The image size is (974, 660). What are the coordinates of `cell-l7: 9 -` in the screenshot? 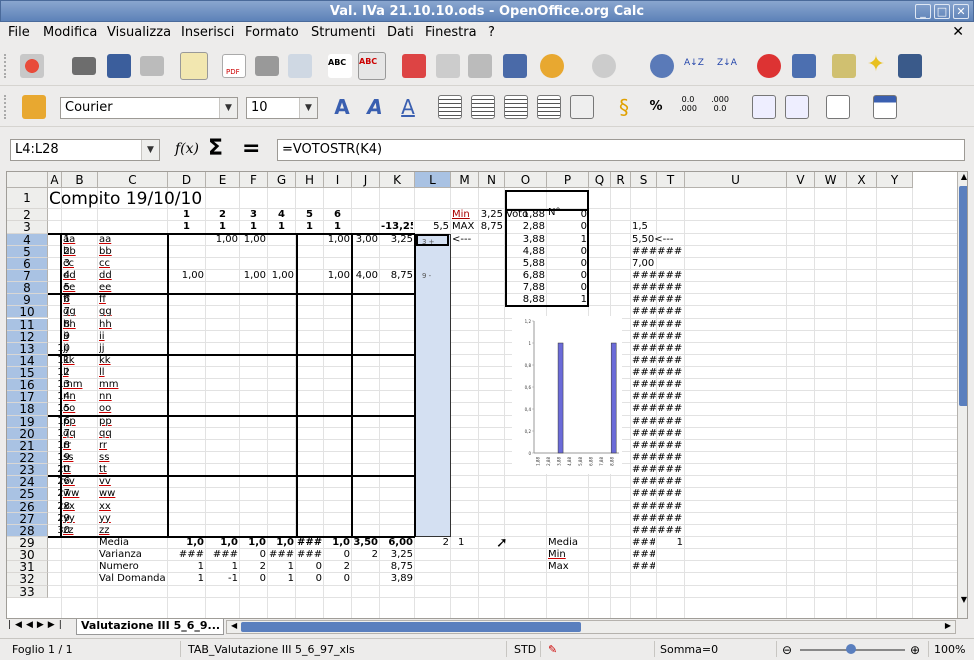 It's located at (432, 276).